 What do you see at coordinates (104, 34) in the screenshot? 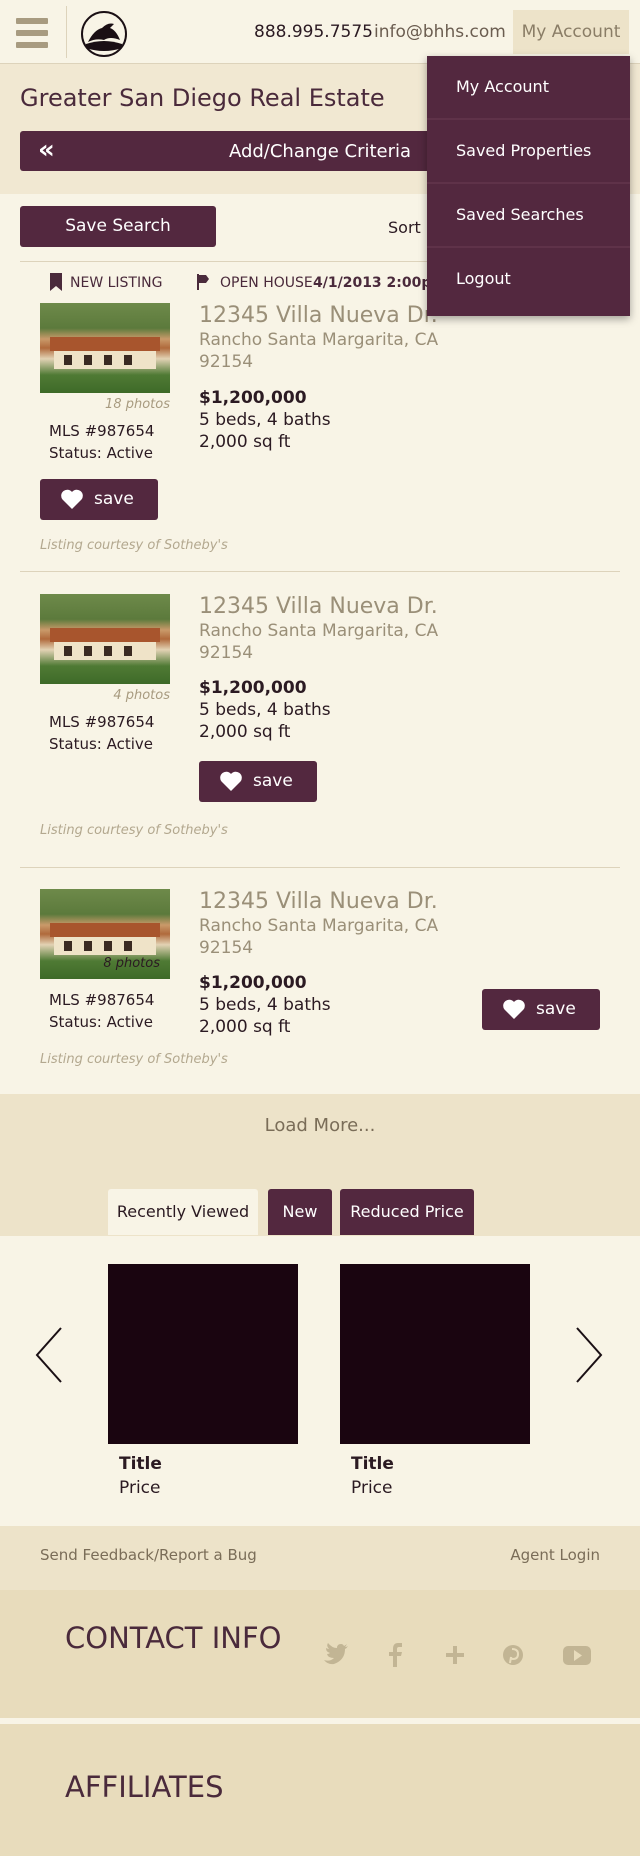
I see `company-logo` at bounding box center [104, 34].